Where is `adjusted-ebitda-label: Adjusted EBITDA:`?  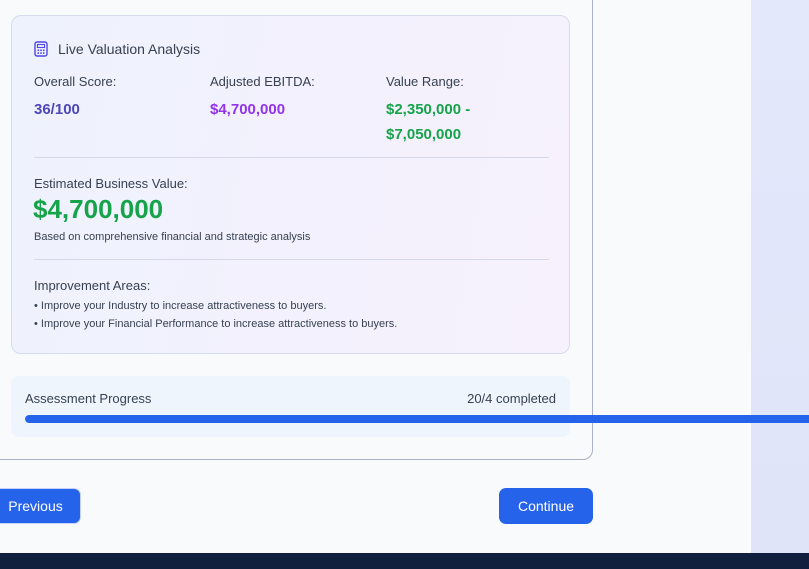
adjusted-ebitda-label: Adjusted EBITDA: is located at coordinates (262, 81).